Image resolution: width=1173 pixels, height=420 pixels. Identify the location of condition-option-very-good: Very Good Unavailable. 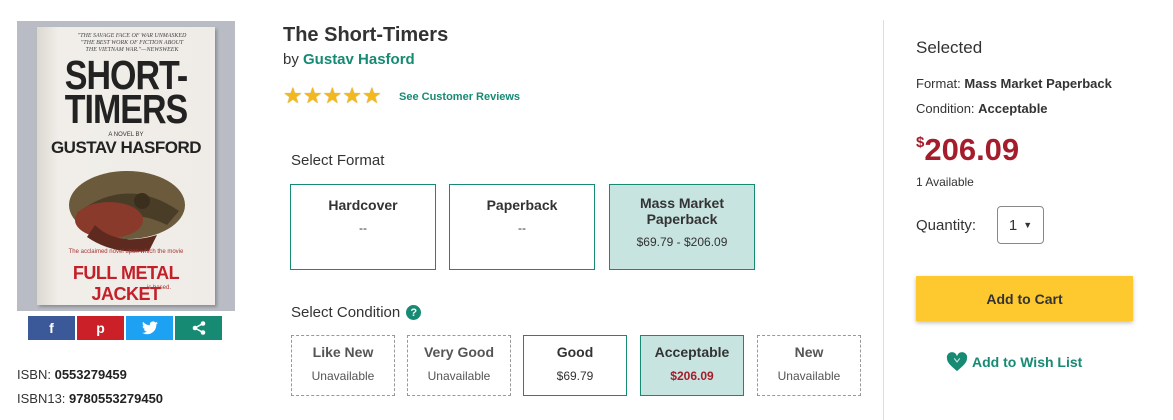
(459, 365).